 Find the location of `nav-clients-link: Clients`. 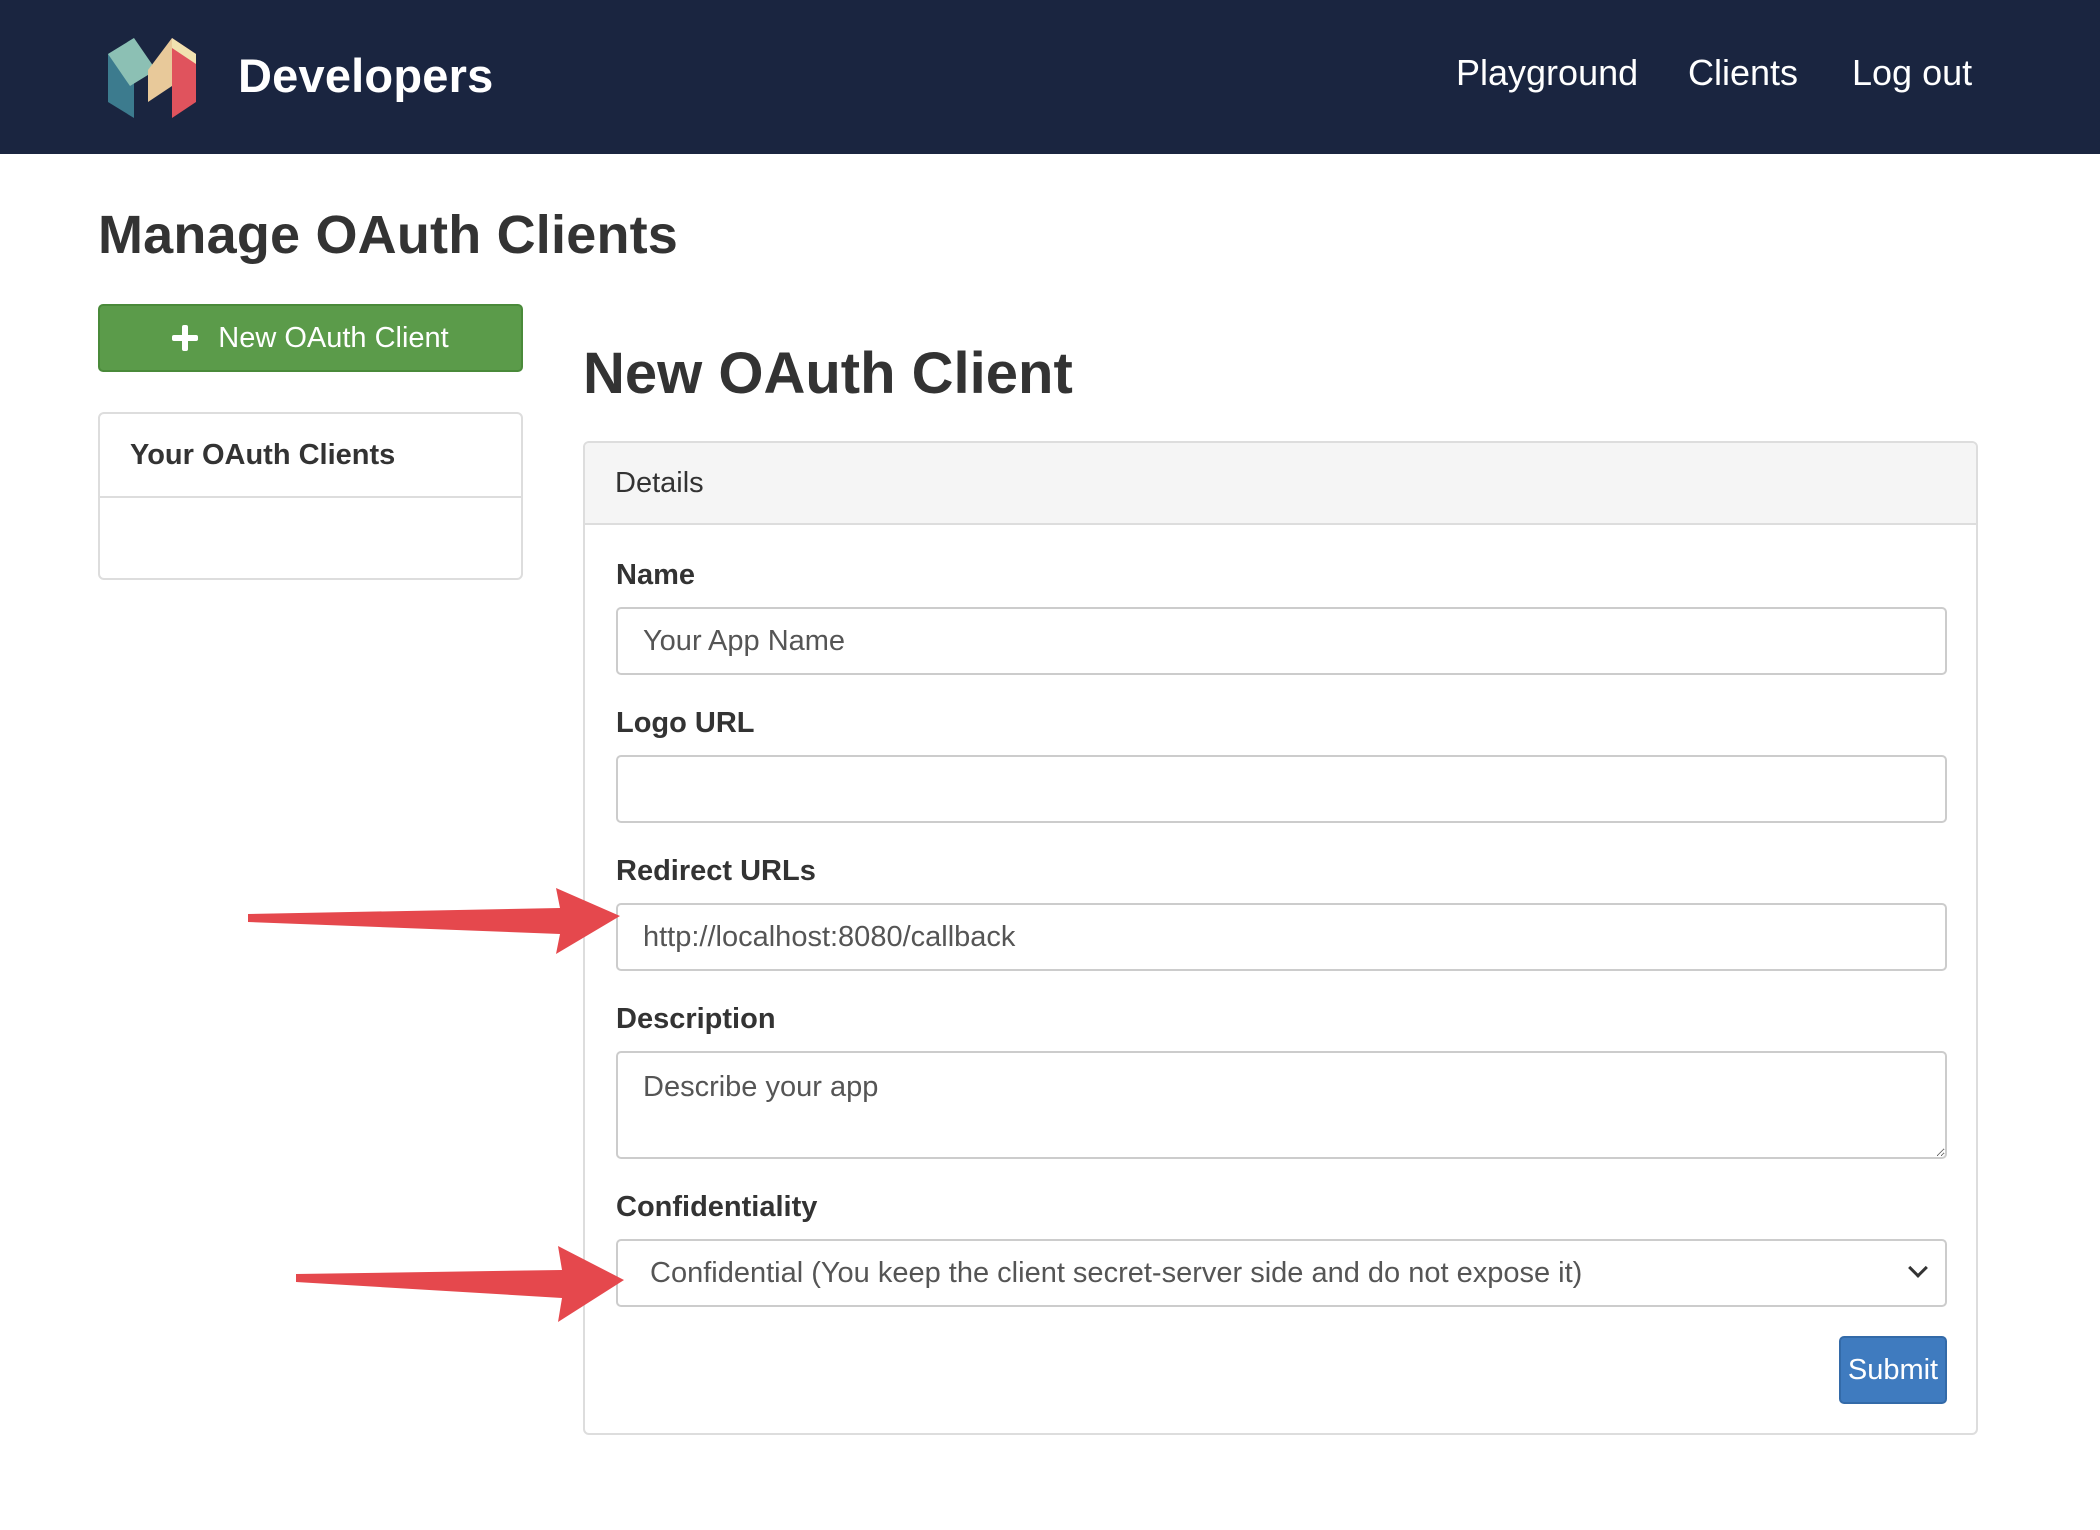

nav-clients-link: Clients is located at coordinates (1743, 73).